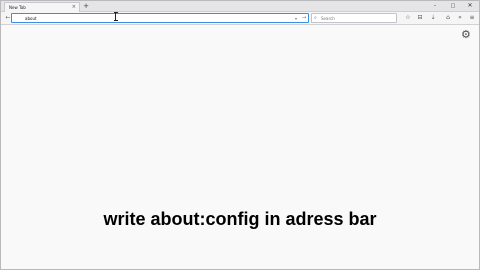 Image resolution: width=480 pixels, height=270 pixels. I want to click on hamburger-menu-icon: ≡, so click(472, 18).